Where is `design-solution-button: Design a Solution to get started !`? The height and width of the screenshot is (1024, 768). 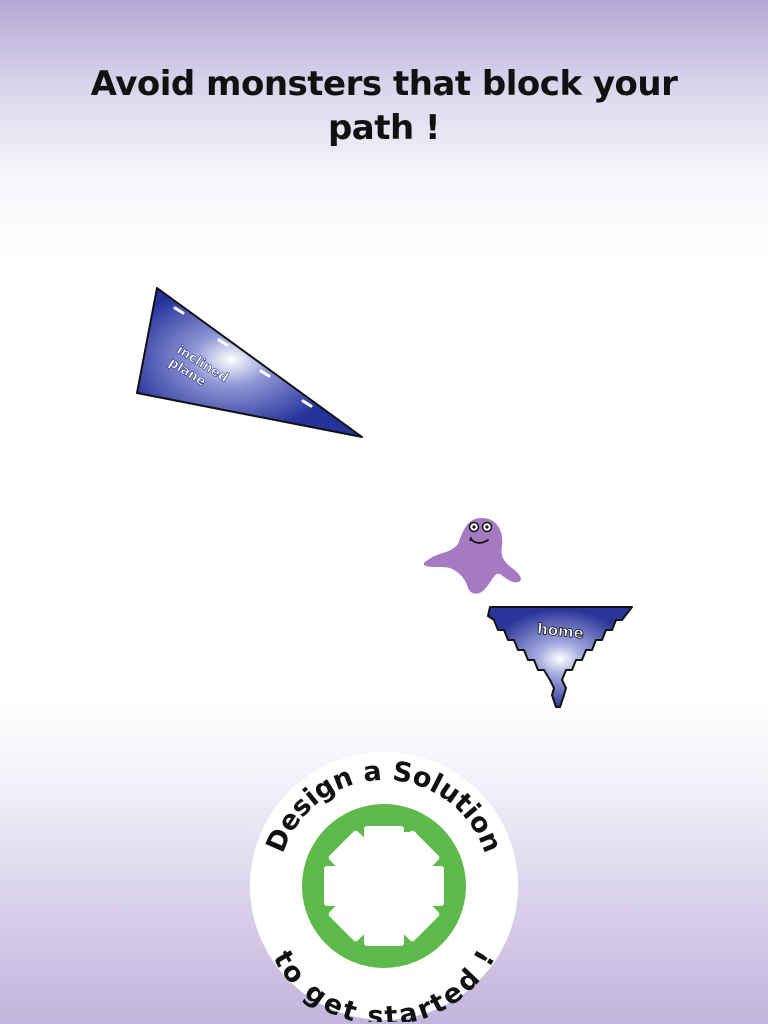
design-solution-button: Design a Solution to get started ! is located at coordinates (384, 886).